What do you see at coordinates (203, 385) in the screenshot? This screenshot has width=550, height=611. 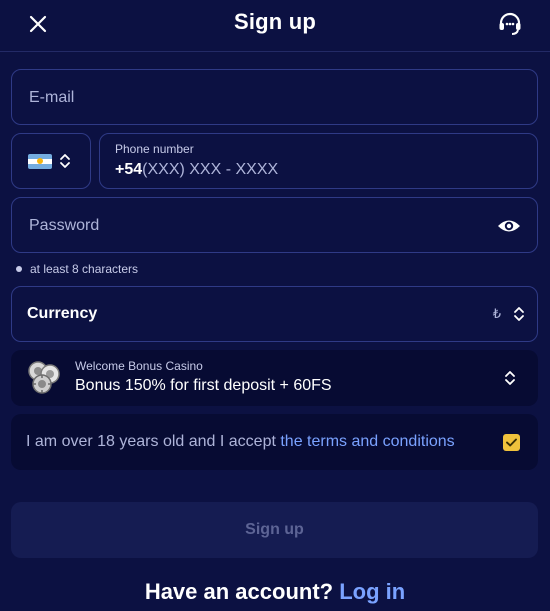 I see `bonus-value: Bonus 150% for first deposit + 60FS` at bounding box center [203, 385].